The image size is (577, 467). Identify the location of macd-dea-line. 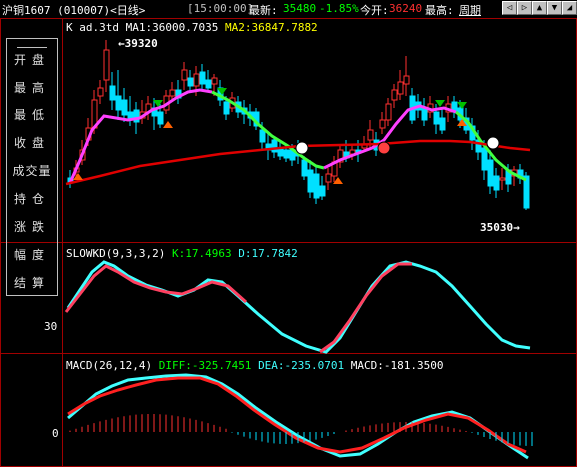
(297, 415).